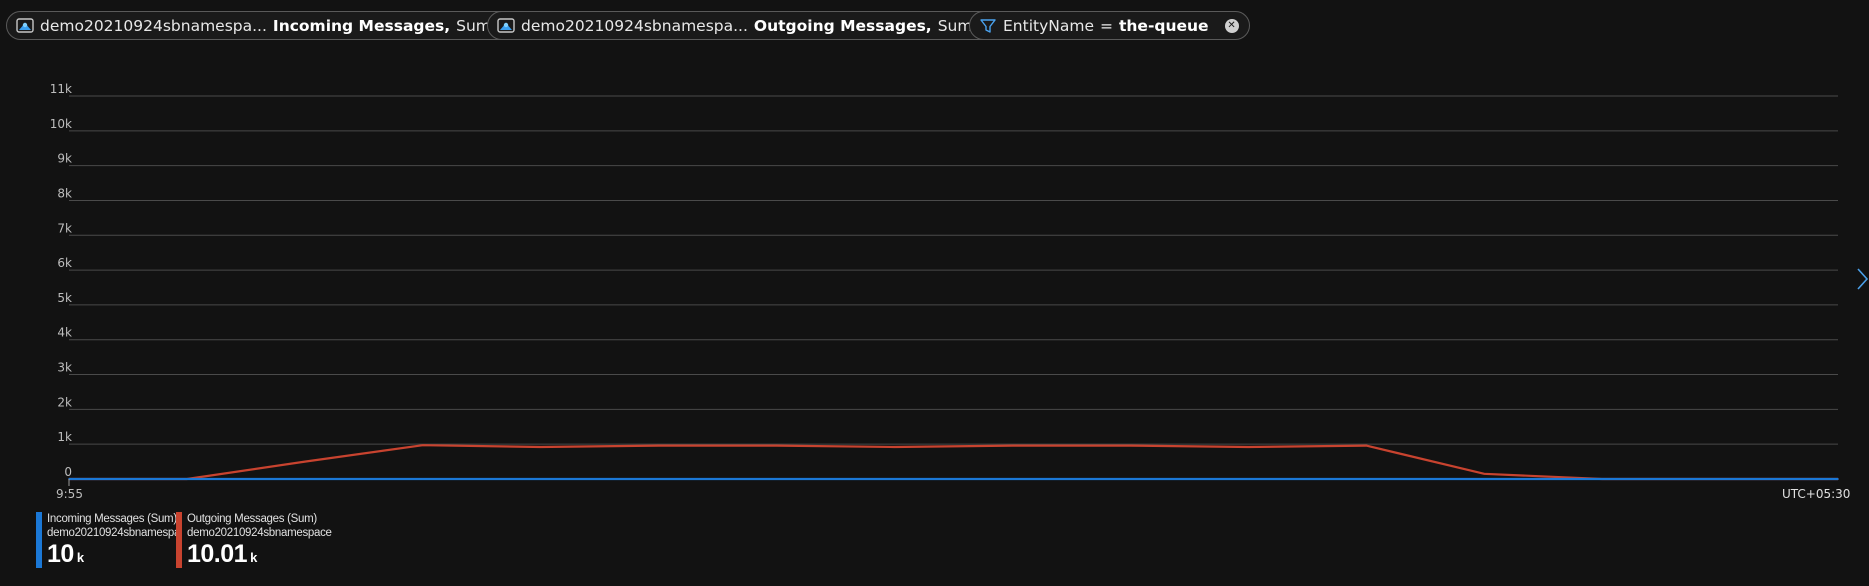 This screenshot has width=1869, height=586. I want to click on y-tick-label: 6k, so click(64, 263).